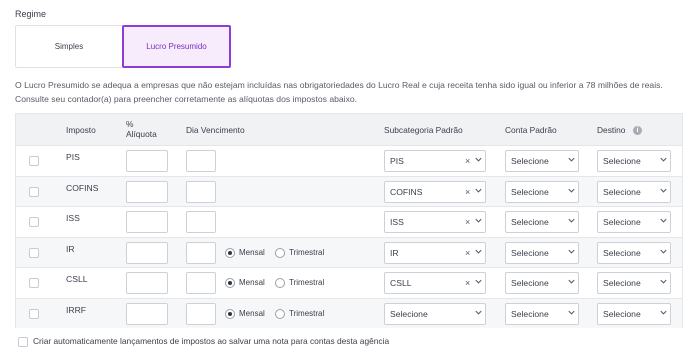  Describe the element at coordinates (31, 14) in the screenshot. I see `regime-label: Regime` at that location.